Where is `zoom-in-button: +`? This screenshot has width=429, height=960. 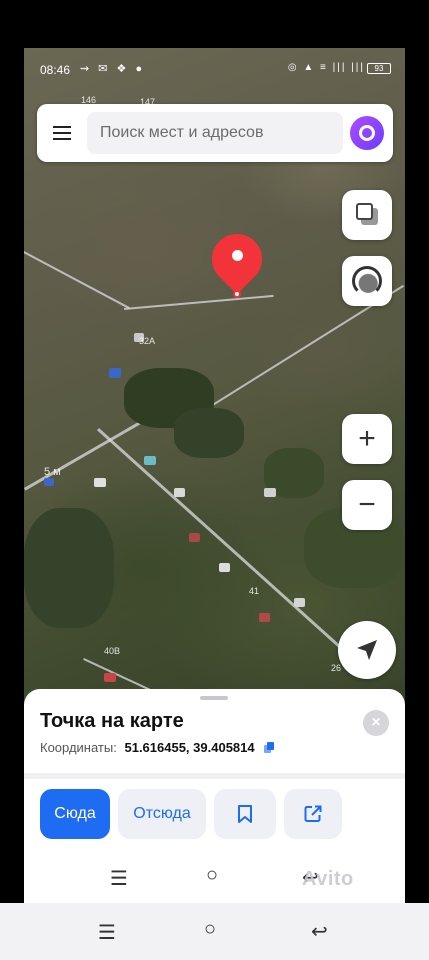
zoom-in-button: + is located at coordinates (367, 439).